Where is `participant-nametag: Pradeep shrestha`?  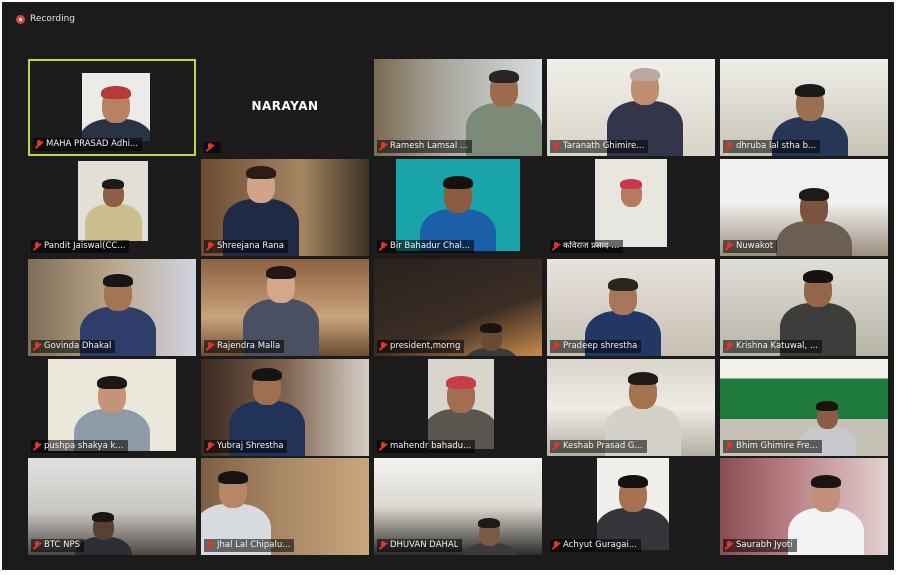 participant-nametag: Pradeep shrestha is located at coordinates (596, 346).